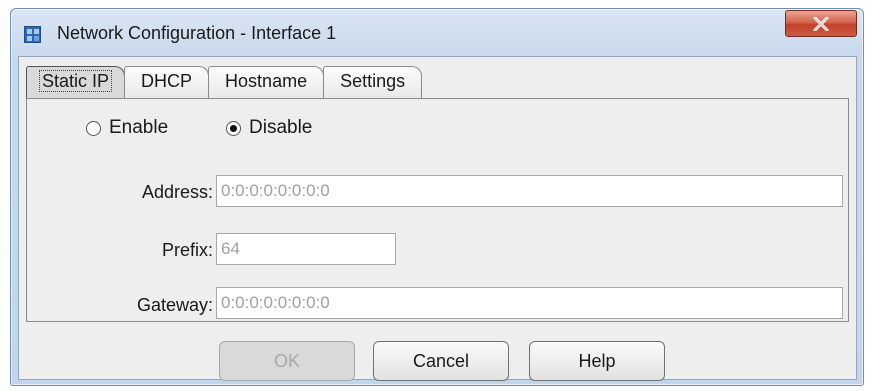 Image resolution: width=874 pixels, height=391 pixels. What do you see at coordinates (281, 127) in the screenshot?
I see `disable-radio-label: Disable` at bounding box center [281, 127].